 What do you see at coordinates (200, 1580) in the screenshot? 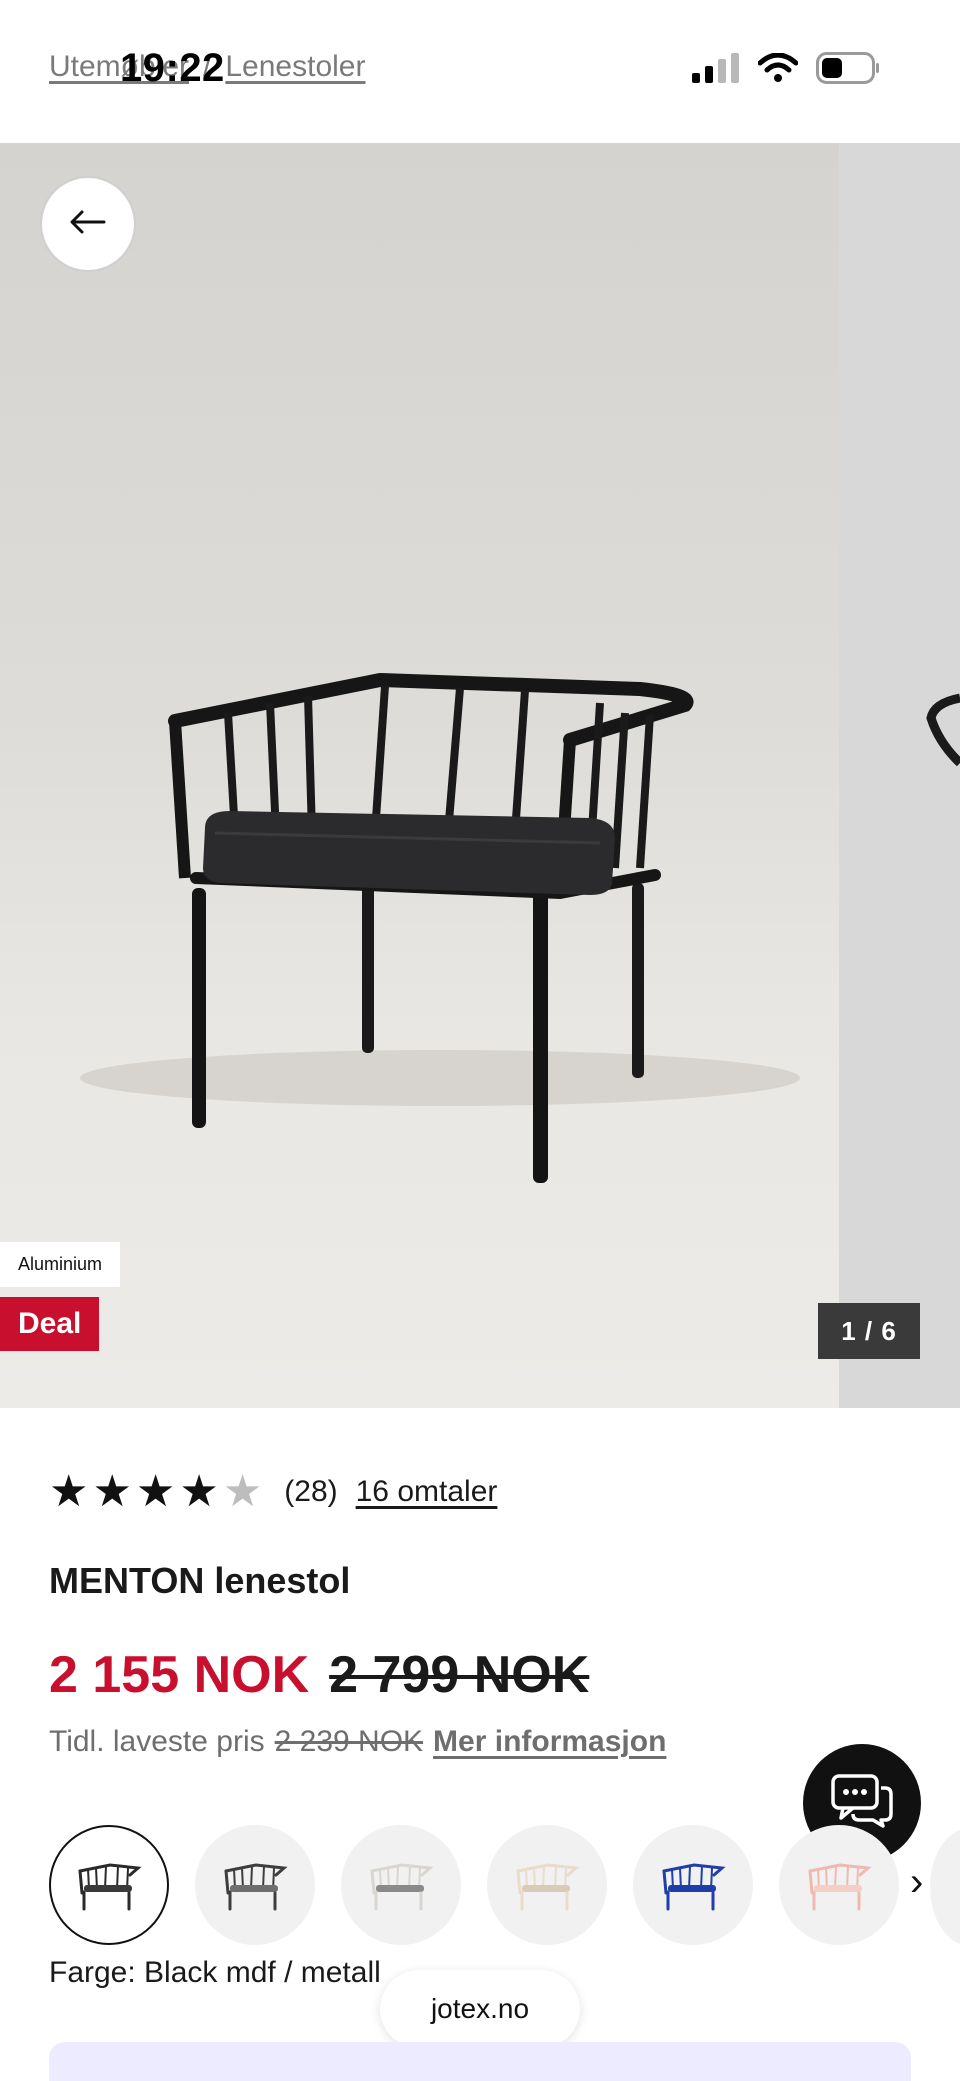
I see `product-title: MENTON lenestol` at bounding box center [200, 1580].